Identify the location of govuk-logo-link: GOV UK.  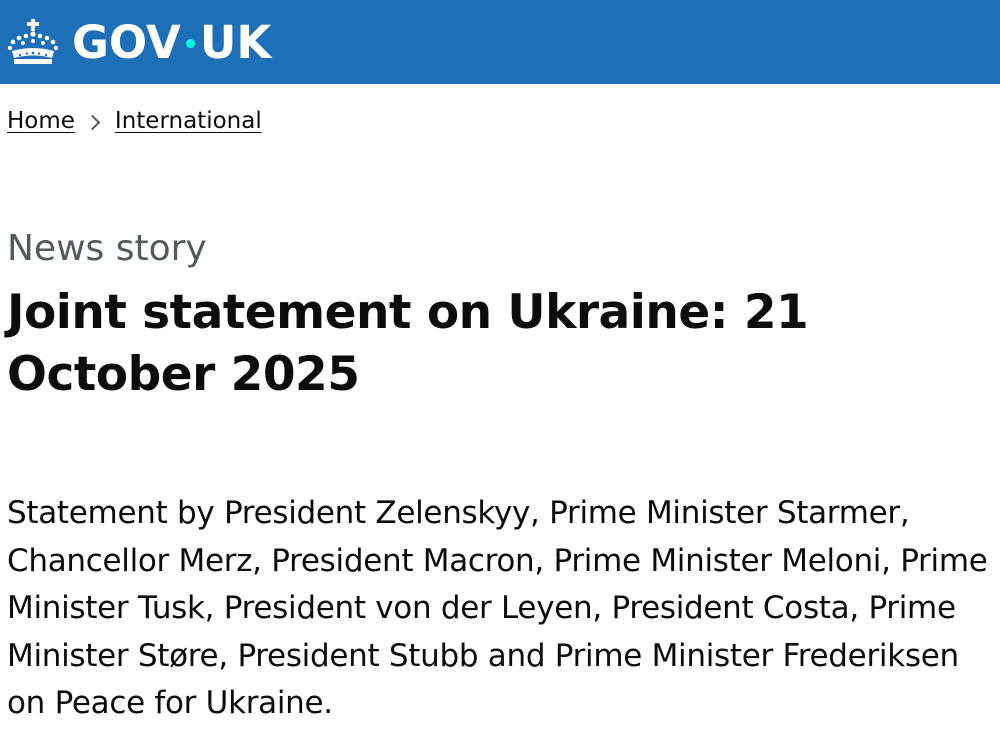
(138, 42).